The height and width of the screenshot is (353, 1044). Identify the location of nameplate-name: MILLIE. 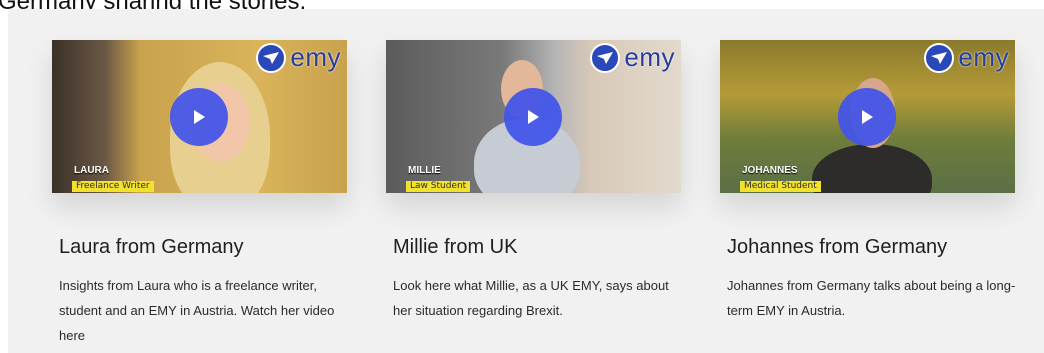
(424, 170).